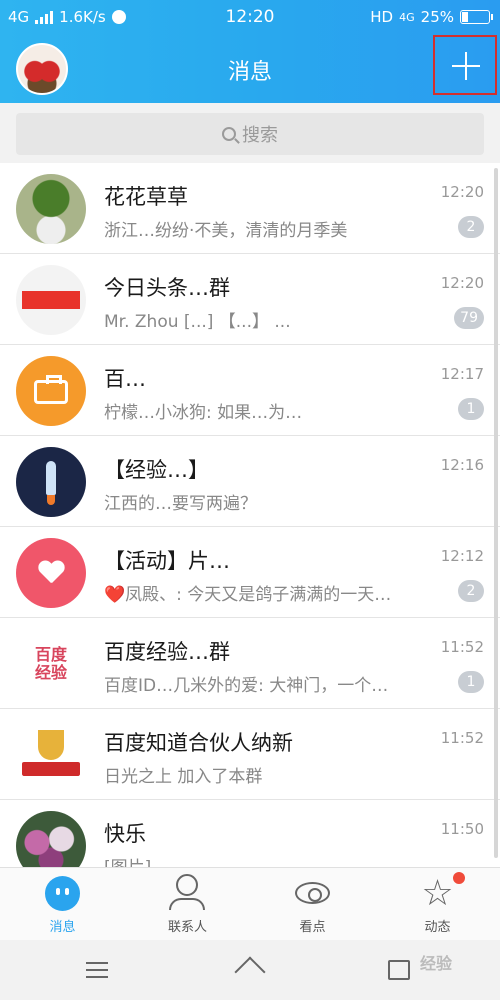  What do you see at coordinates (62, 927) in the screenshot?
I see `tab-label: 消息` at bounding box center [62, 927].